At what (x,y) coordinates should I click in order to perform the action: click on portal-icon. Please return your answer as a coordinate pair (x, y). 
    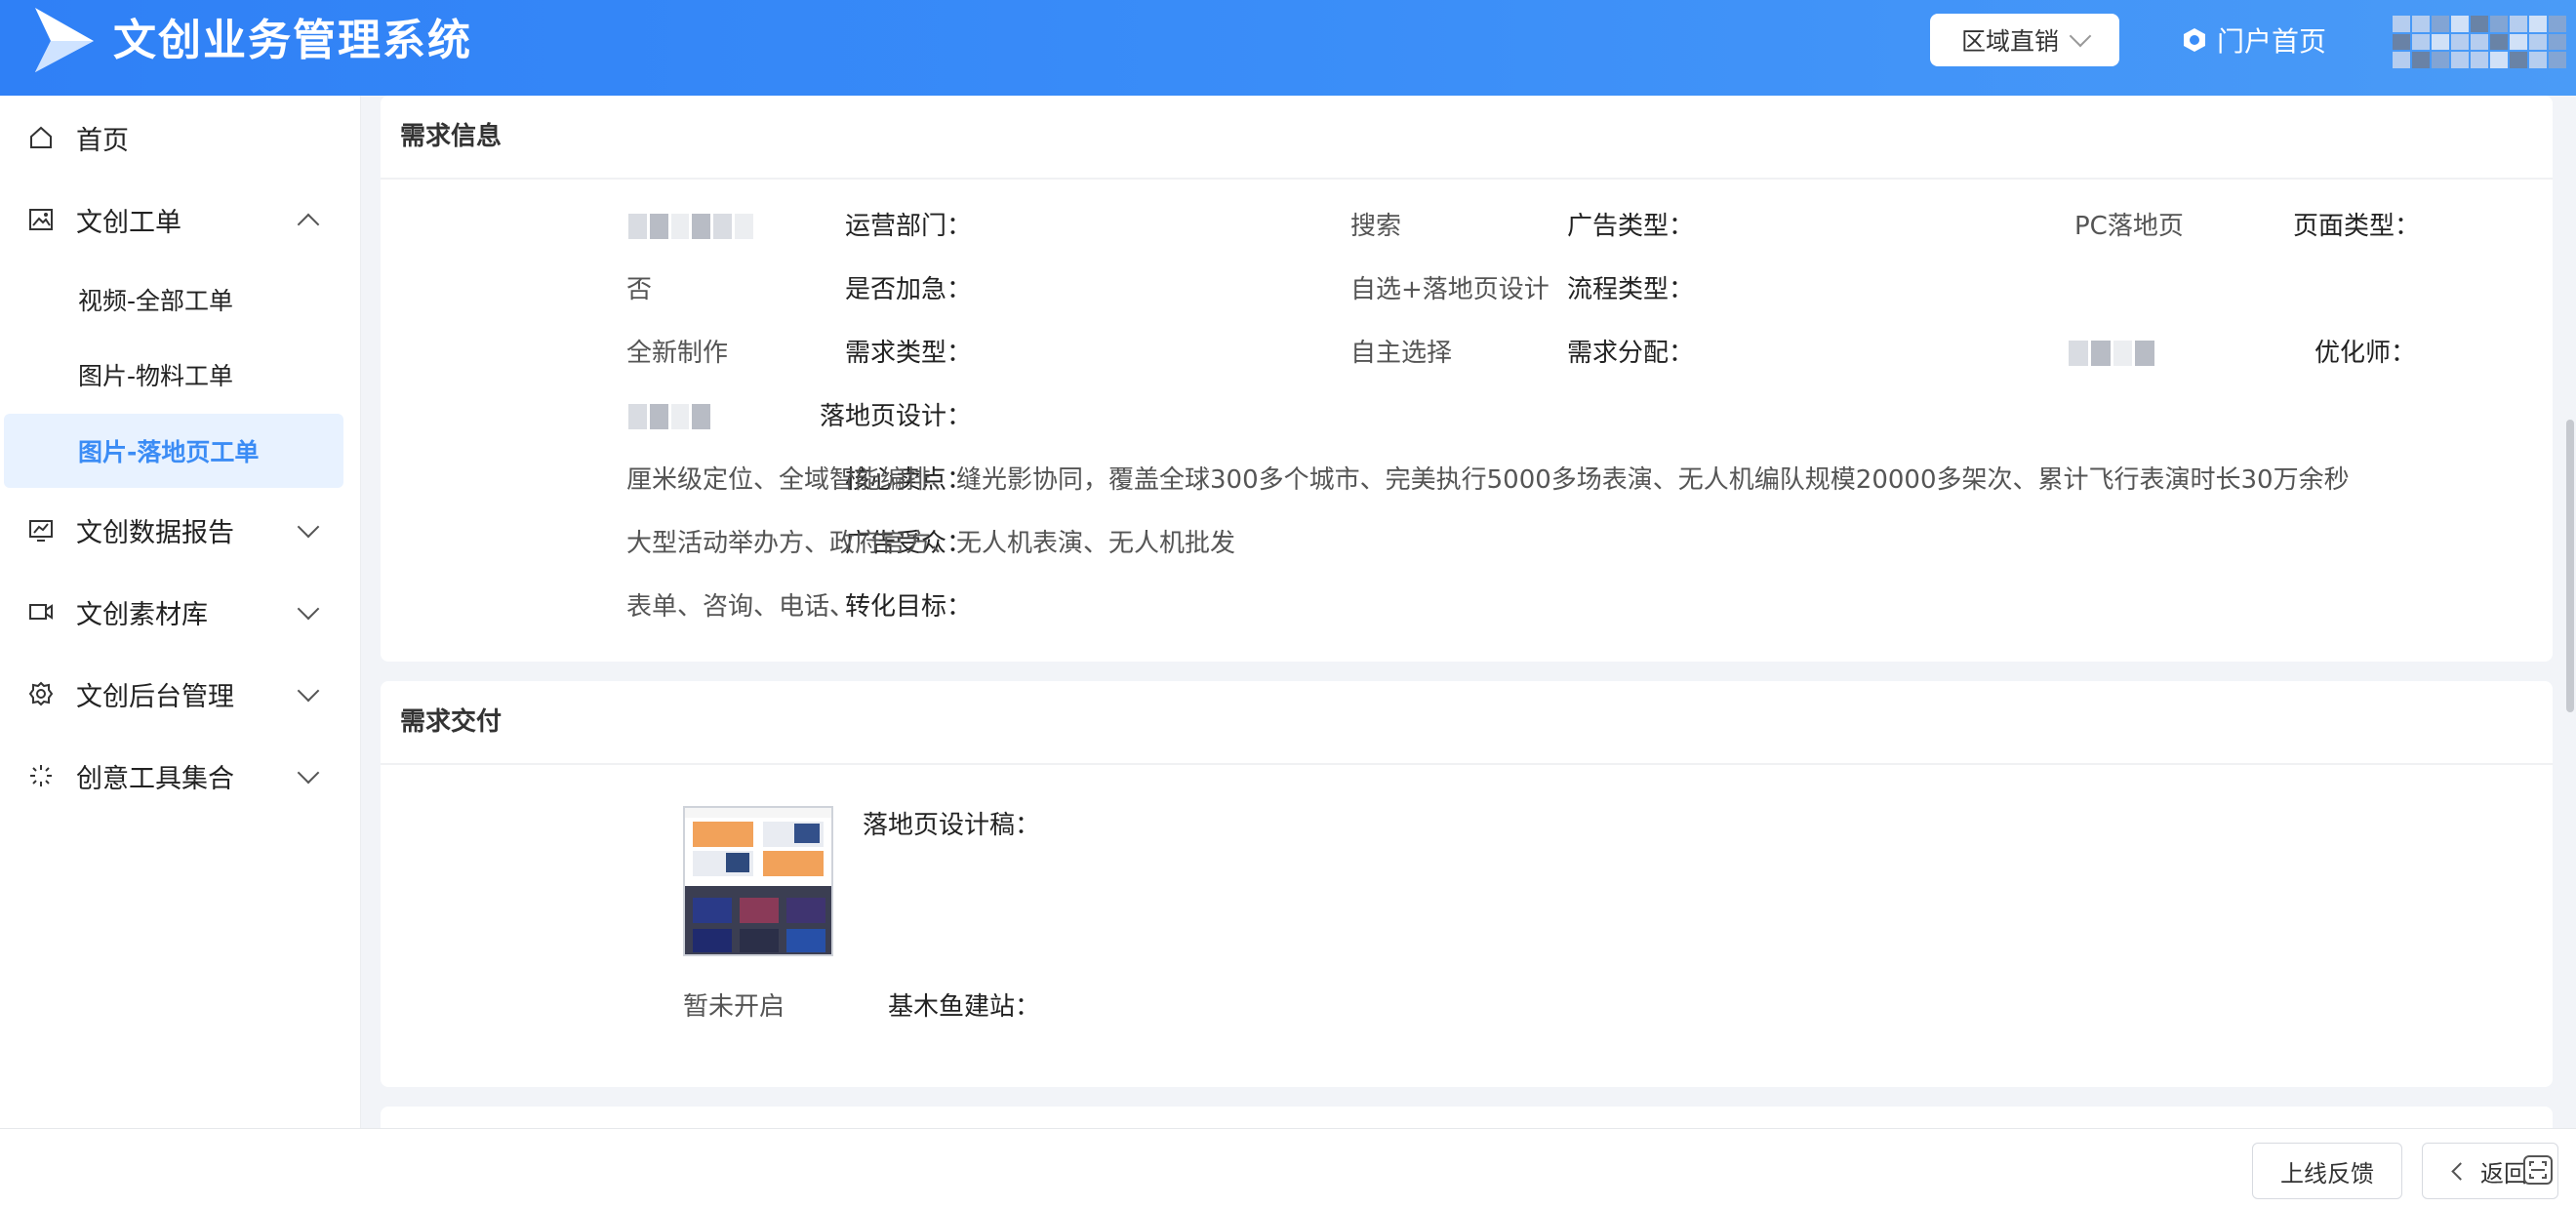
    Looking at the image, I should click on (2194, 40).